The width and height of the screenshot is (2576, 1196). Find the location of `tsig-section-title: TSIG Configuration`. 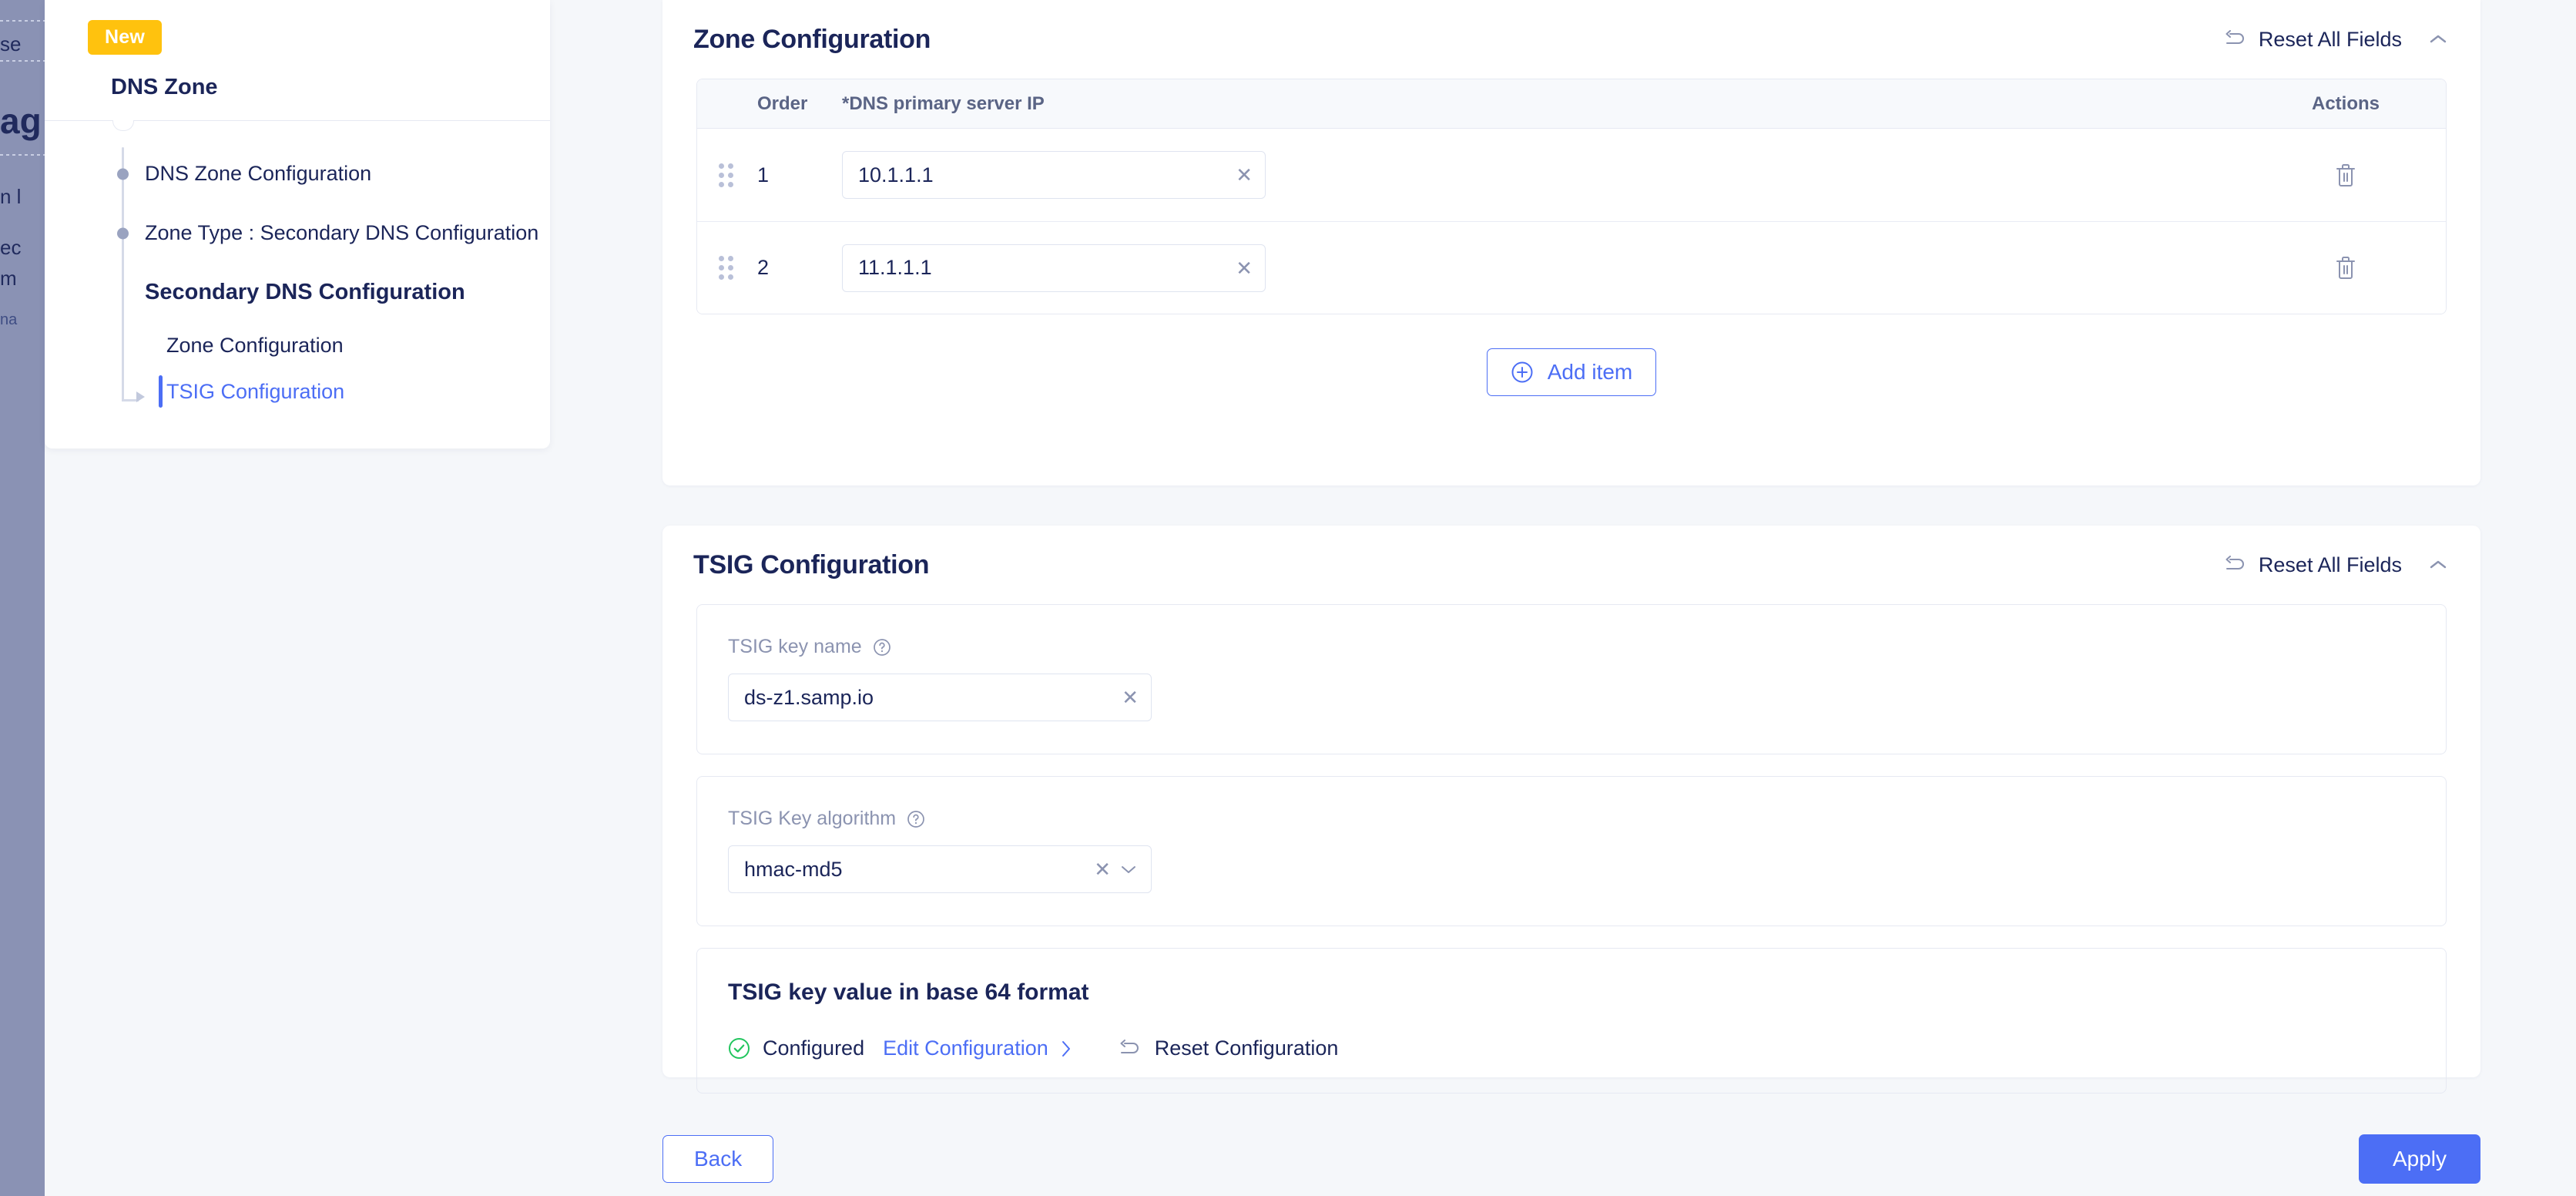

tsig-section-title: TSIG Configuration is located at coordinates (811, 564).